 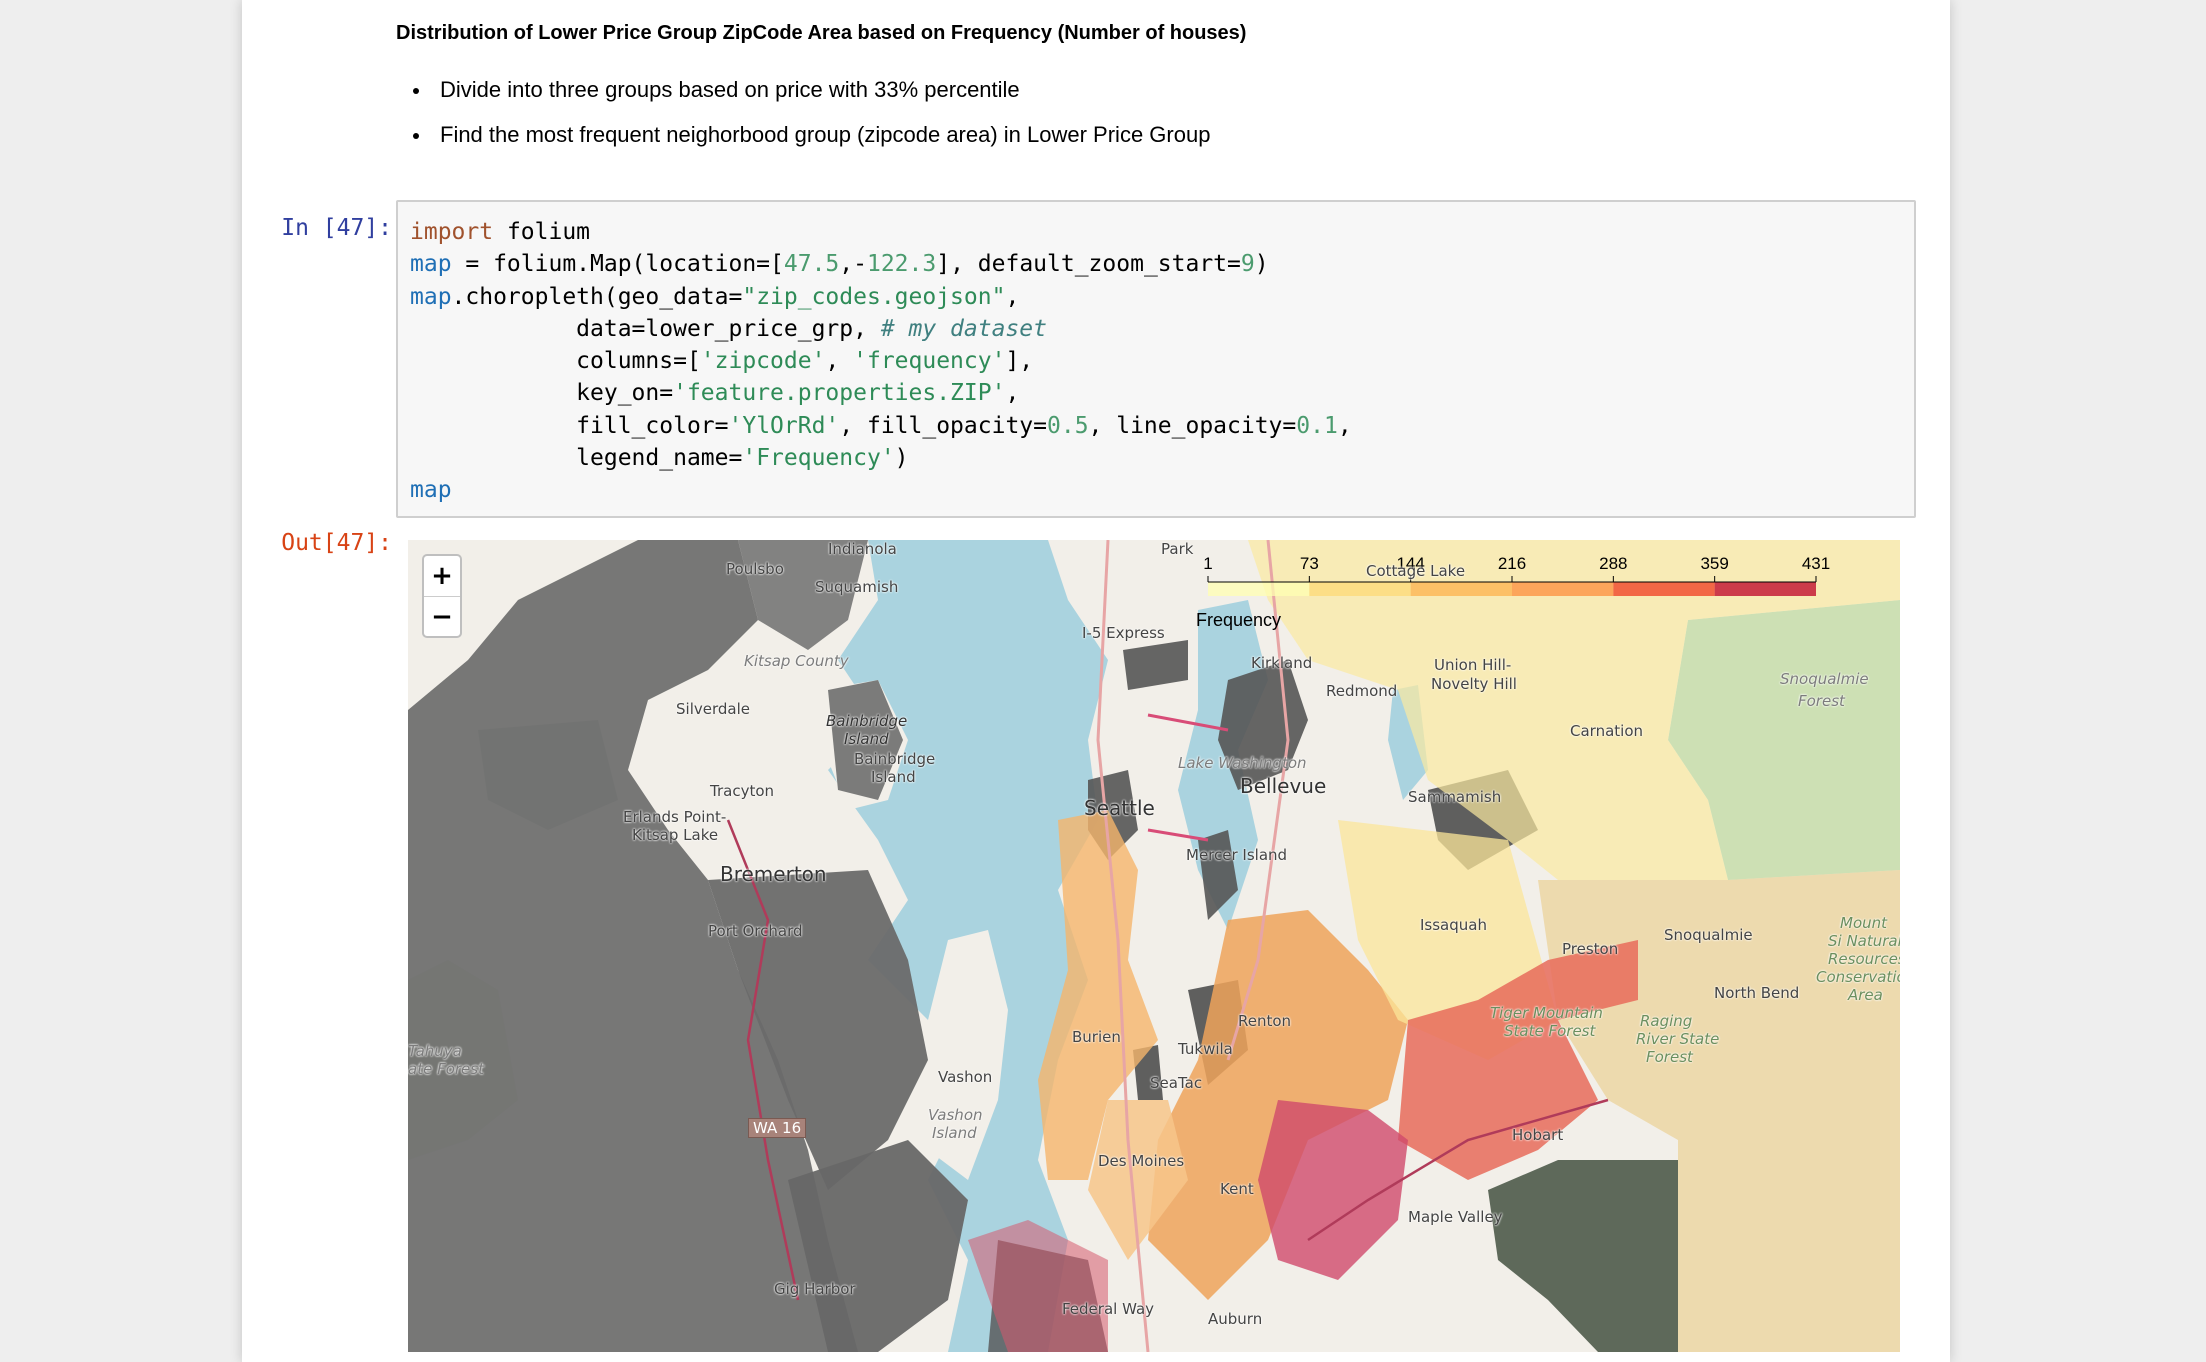 What do you see at coordinates (446, 1069) in the screenshot?
I see `map-label: ate Forest` at bounding box center [446, 1069].